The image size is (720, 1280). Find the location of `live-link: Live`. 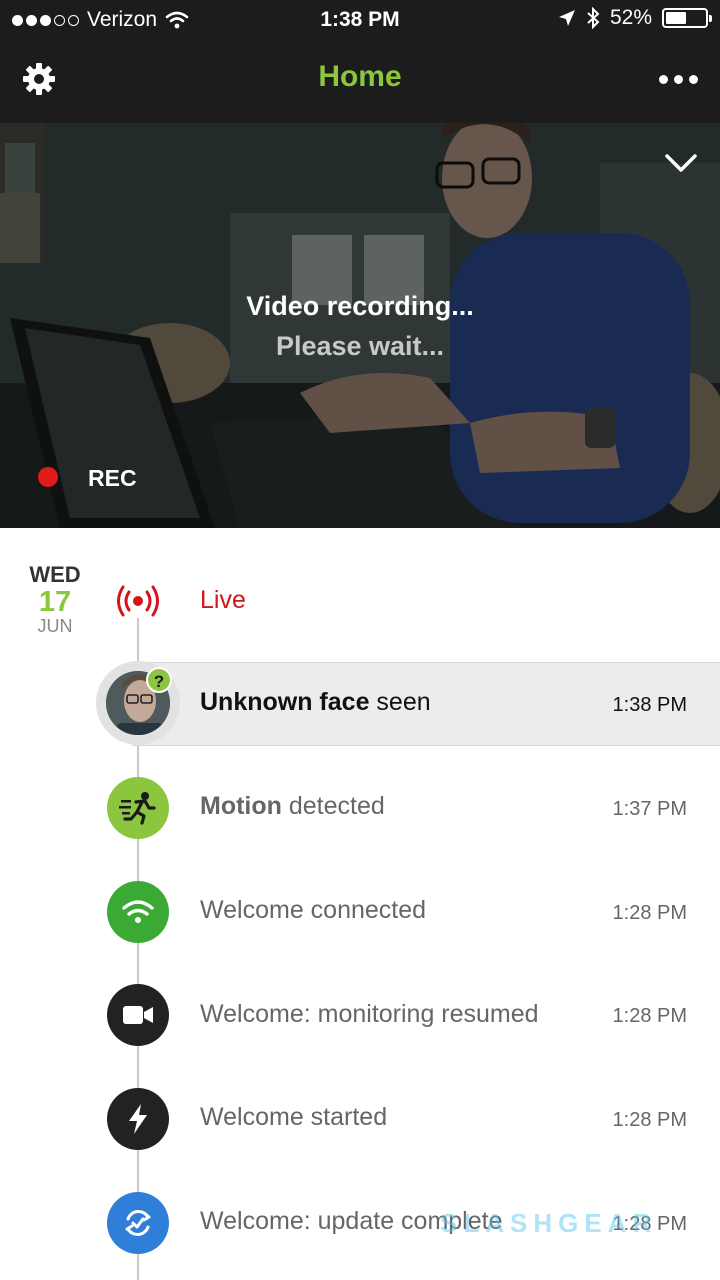

live-link: Live is located at coordinates (223, 600).